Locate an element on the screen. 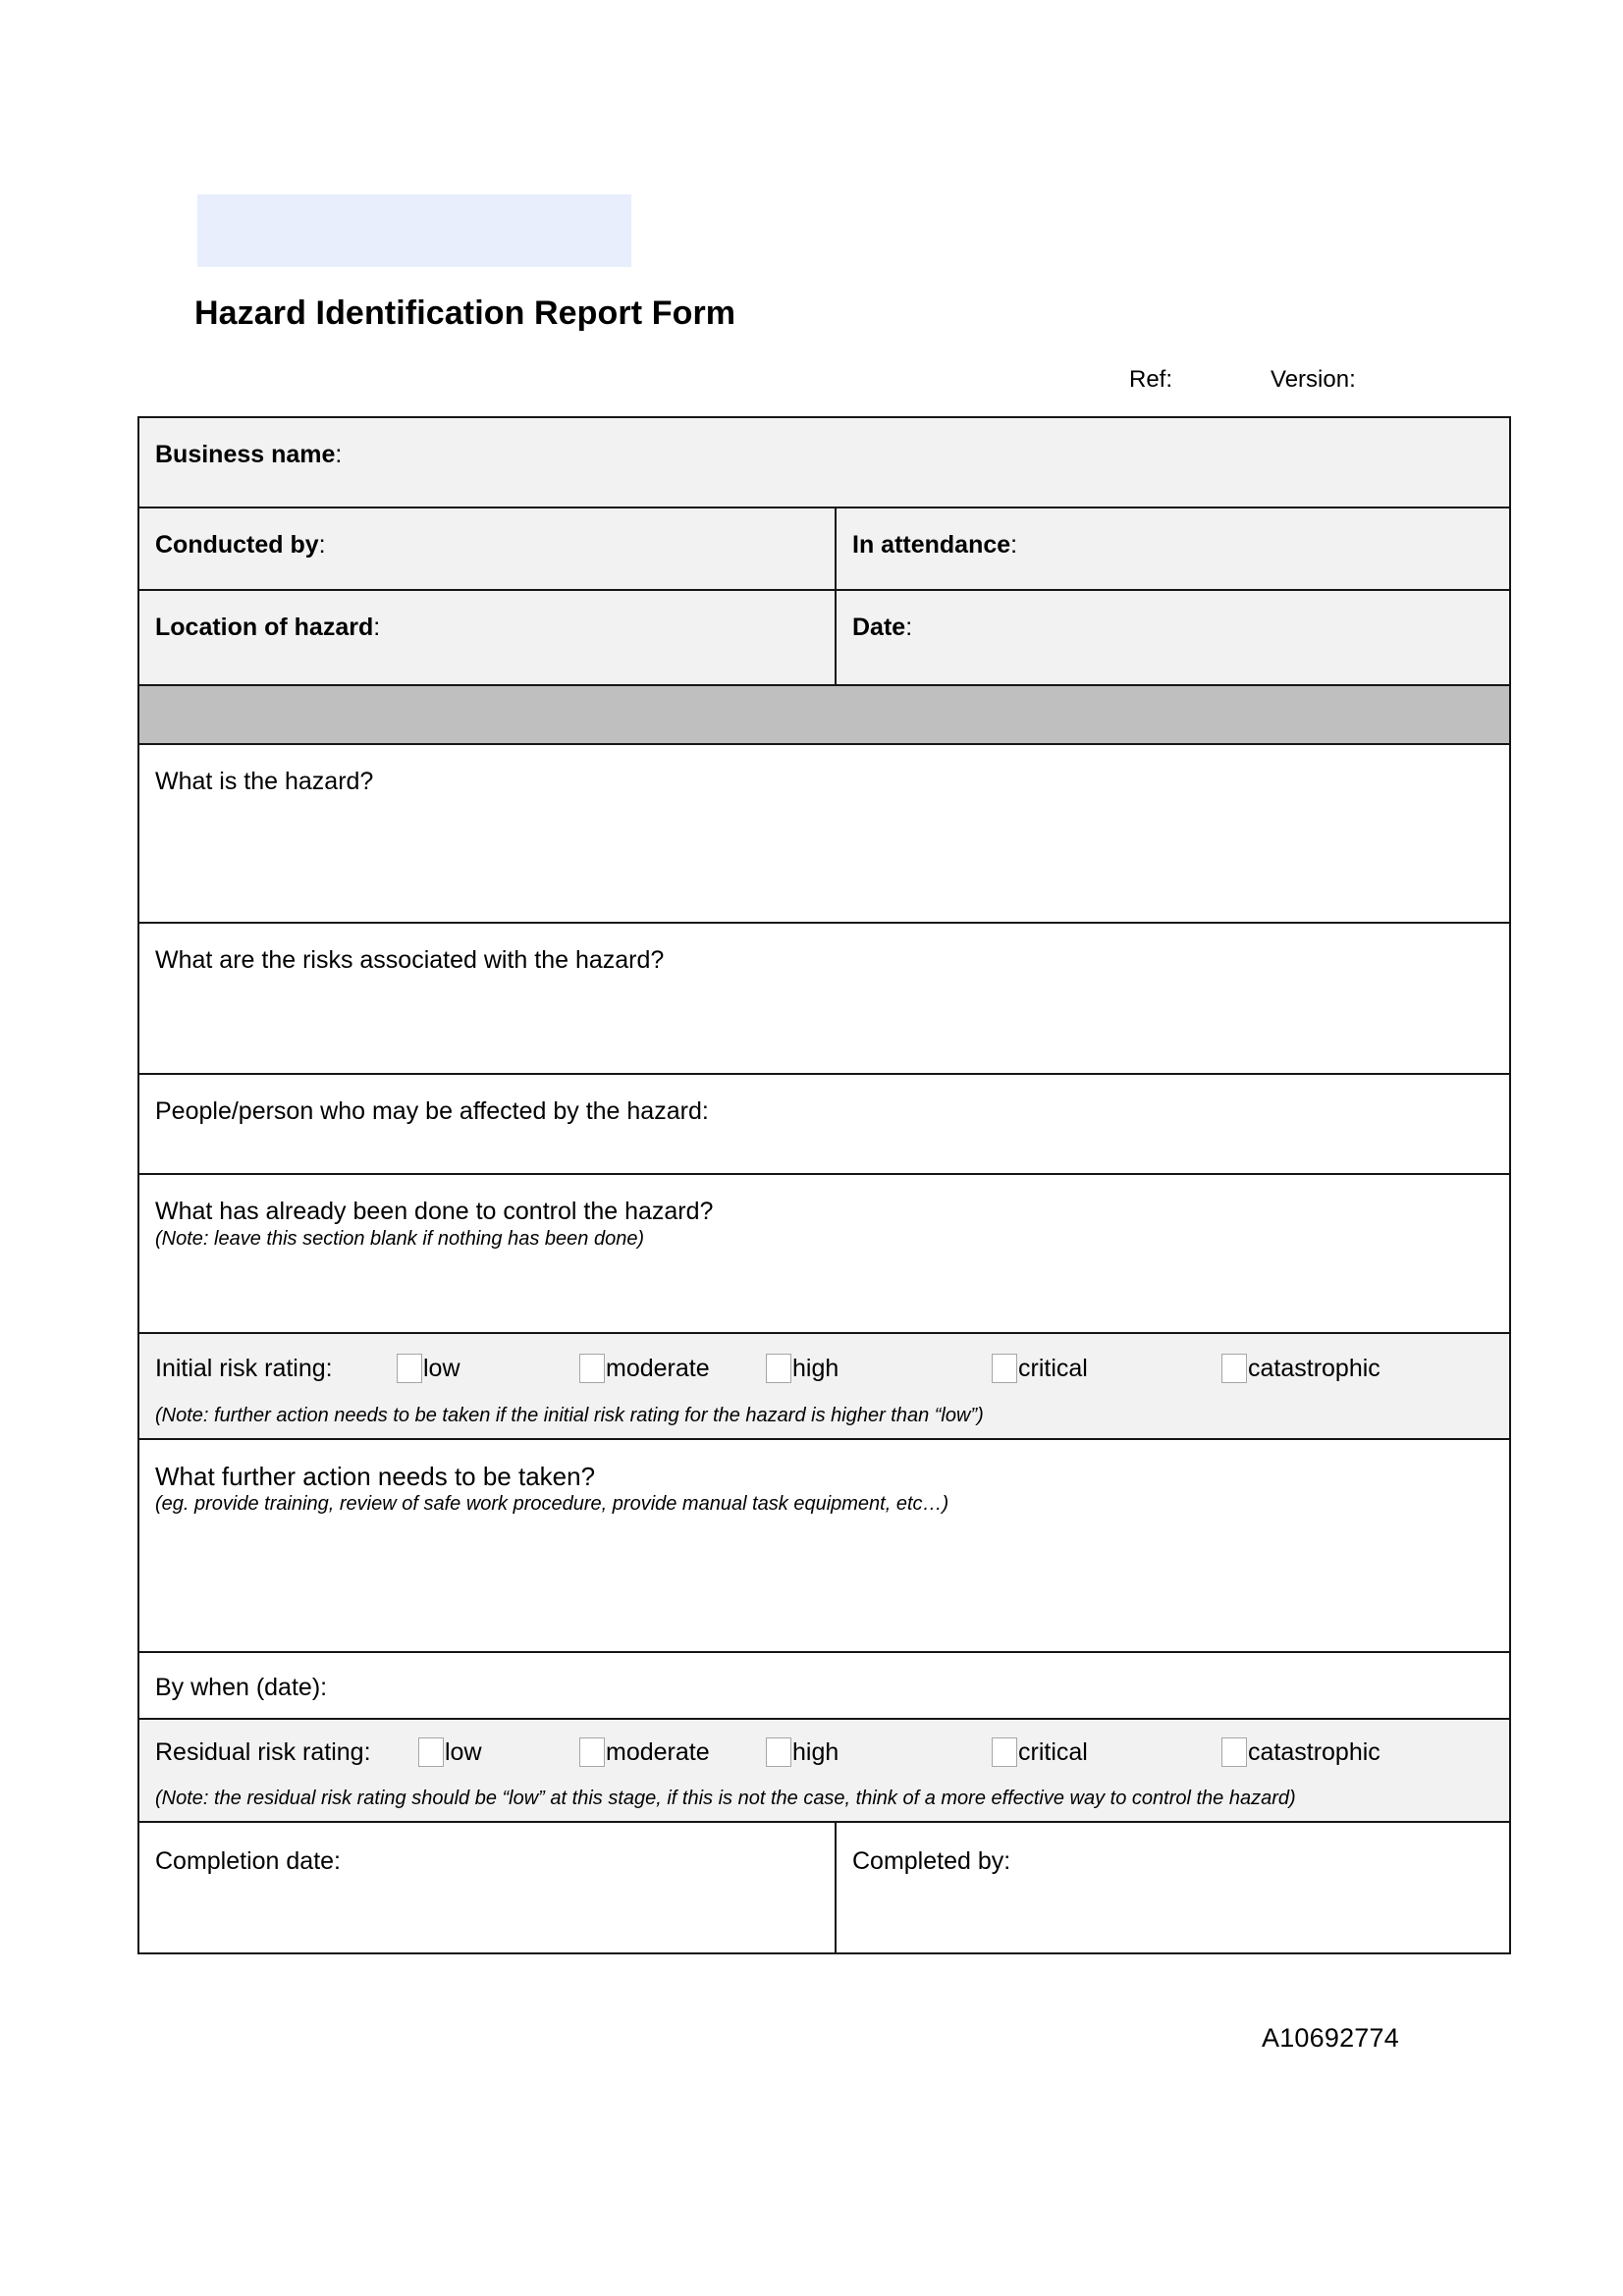 The width and height of the screenshot is (1623, 2296). cell-completed-by: Completed by: is located at coordinates (1173, 1887).